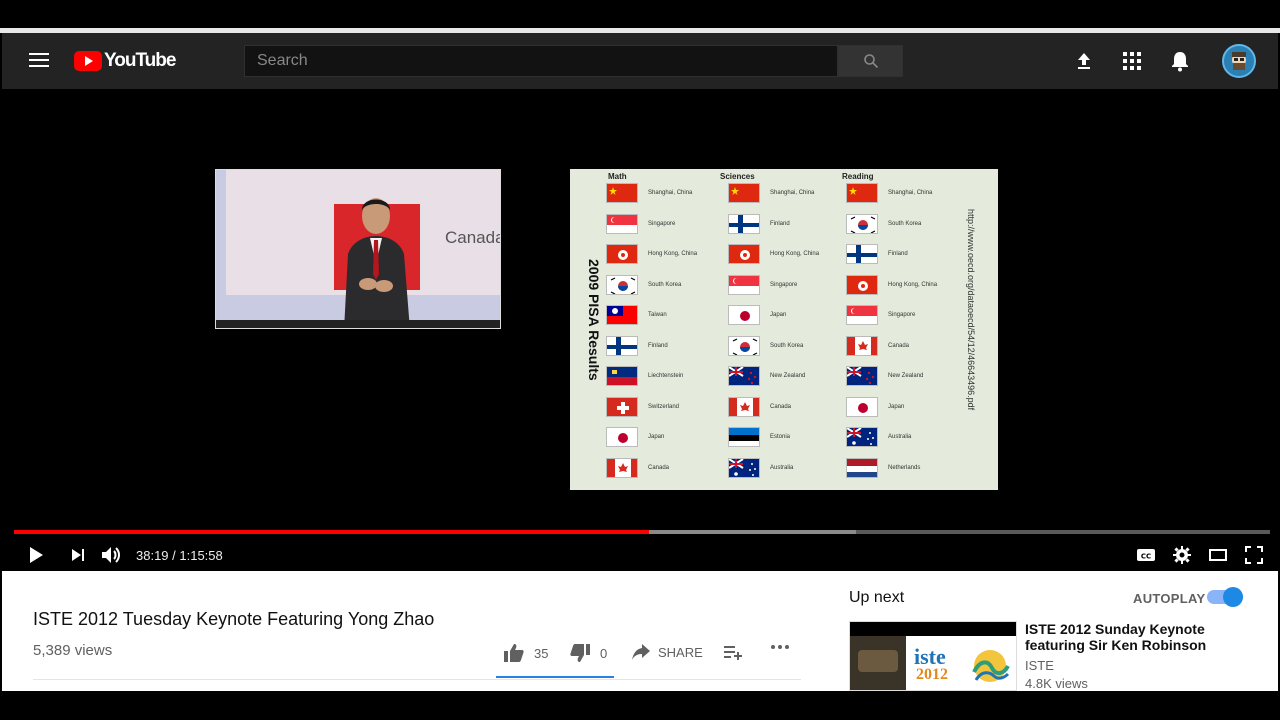 The image size is (1280, 720). Describe the element at coordinates (1239, 61) in the screenshot. I see `avatar` at that location.